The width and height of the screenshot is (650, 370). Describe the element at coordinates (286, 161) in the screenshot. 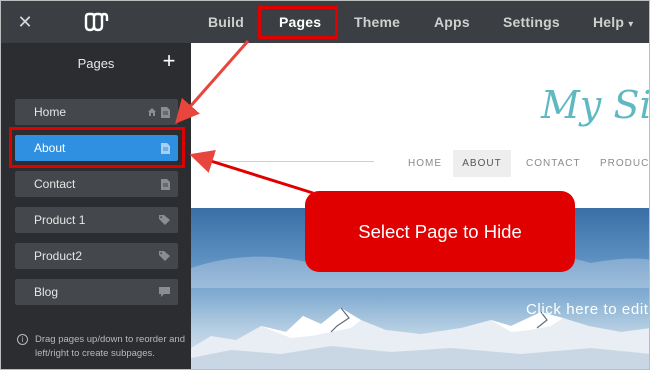

I see `header-divider` at that location.